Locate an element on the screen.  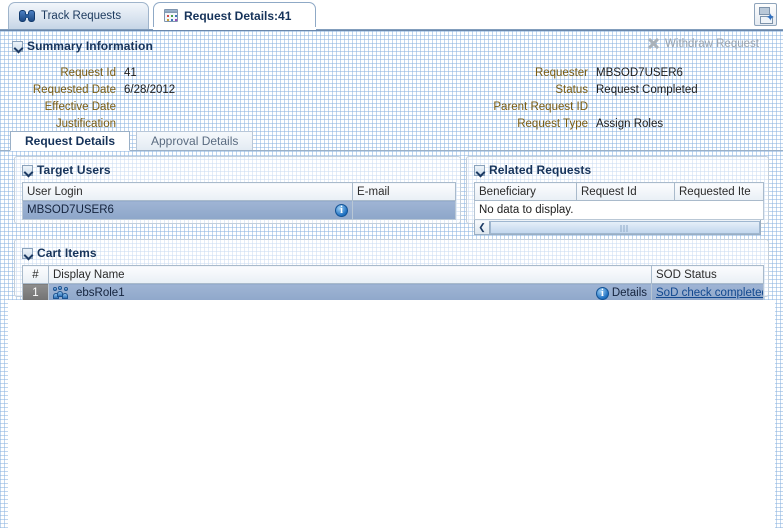
target-users-table: User Login E-mail MBSOD7USER6 i is located at coordinates (239, 201).